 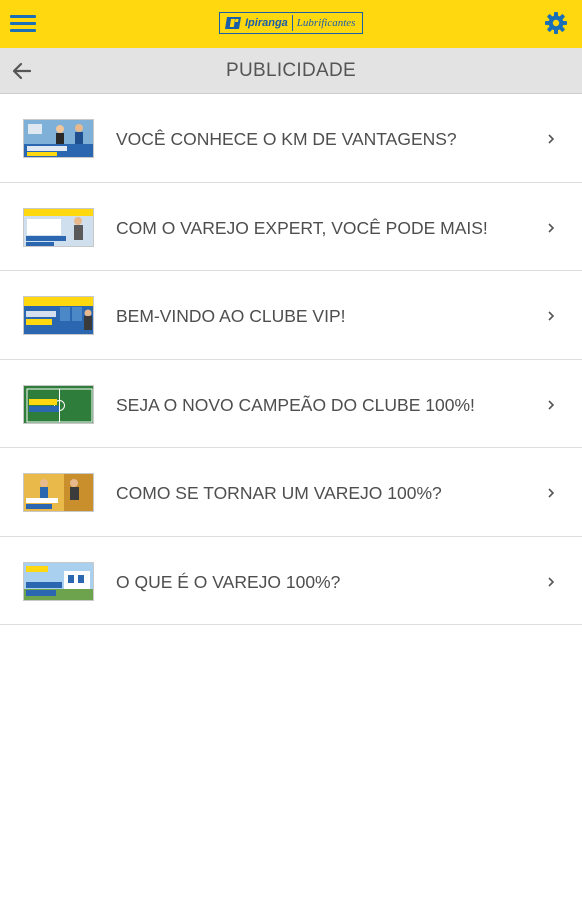 What do you see at coordinates (231, 316) in the screenshot?
I see `list-item-label: BEM-VINDO AO CLUBE VIP!` at bounding box center [231, 316].